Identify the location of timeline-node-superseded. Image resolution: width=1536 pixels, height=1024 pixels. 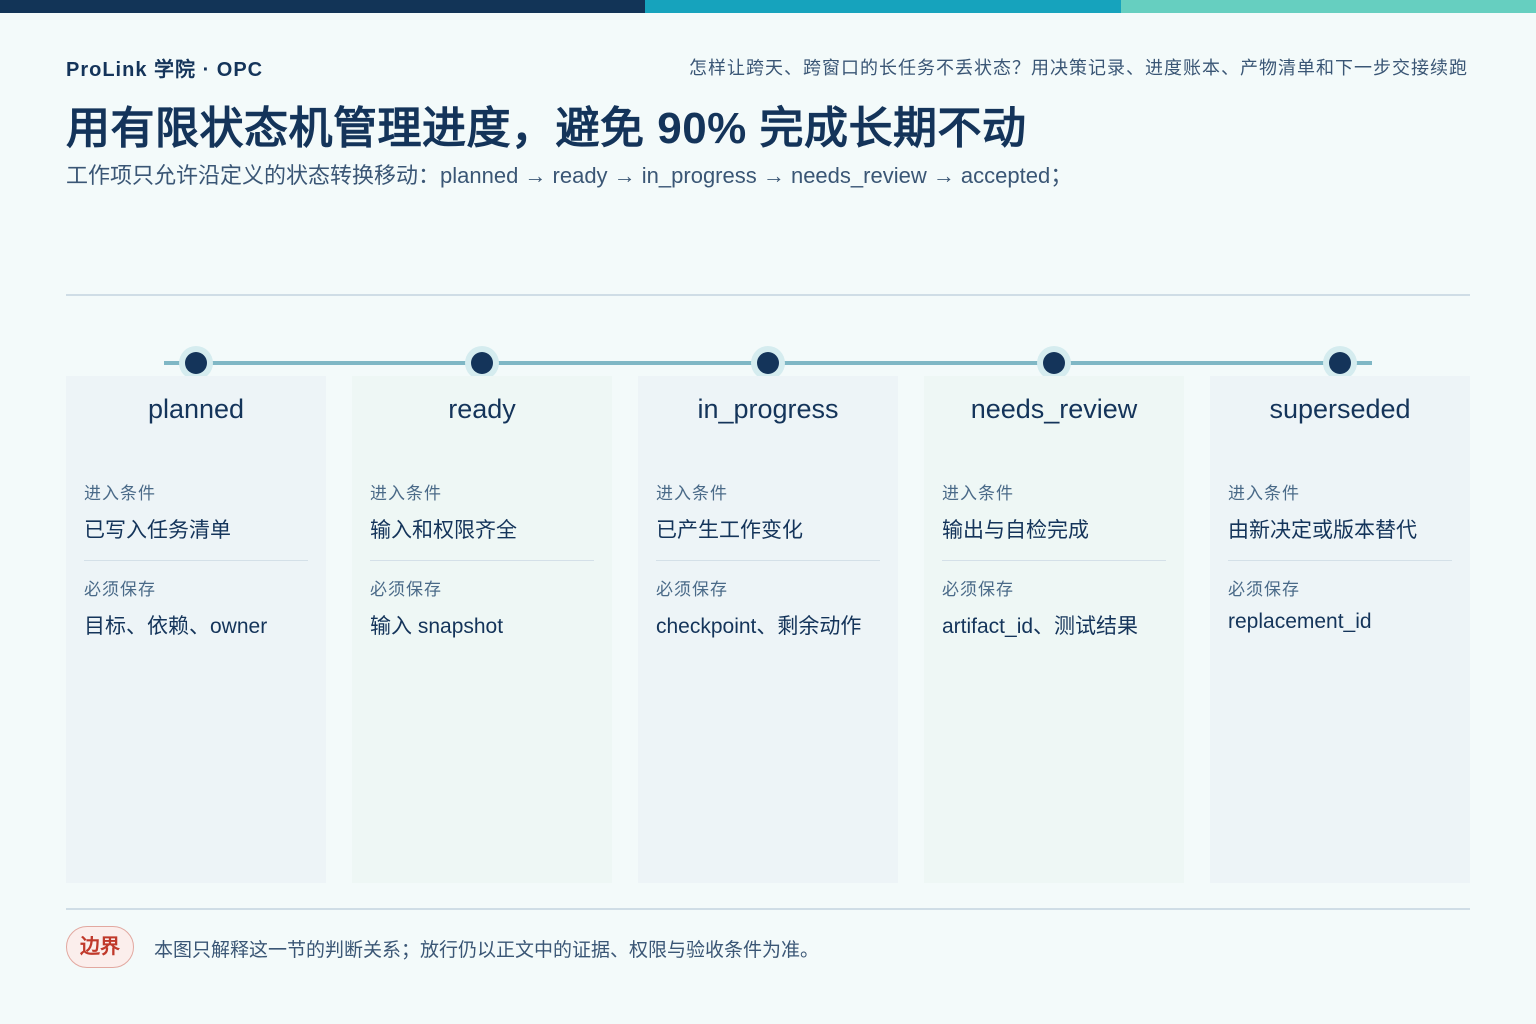
(1340, 363).